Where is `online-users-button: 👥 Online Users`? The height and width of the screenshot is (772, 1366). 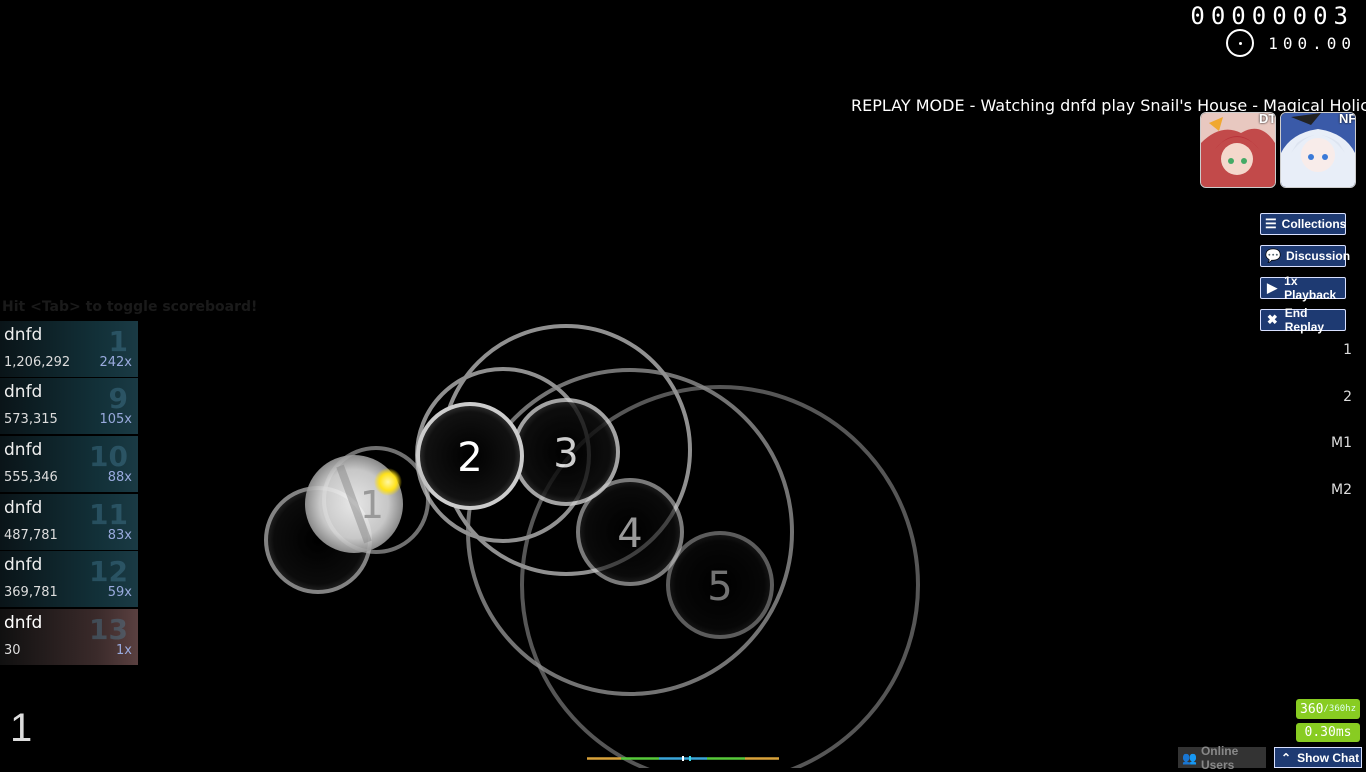
online-users-button: 👥 Online Users is located at coordinates (1222, 758).